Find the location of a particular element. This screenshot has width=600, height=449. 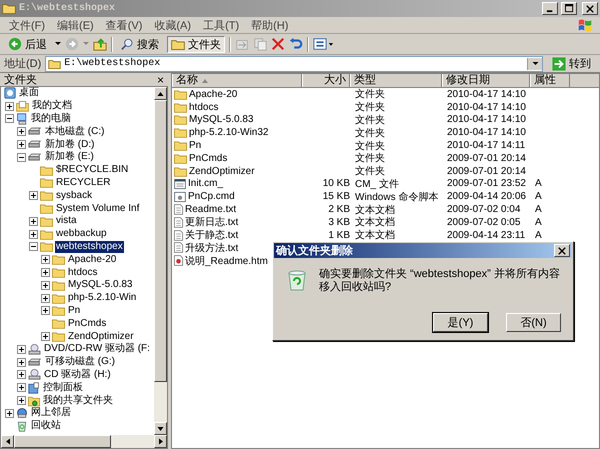

tree-item: PnCmds is located at coordinates (87, 324).